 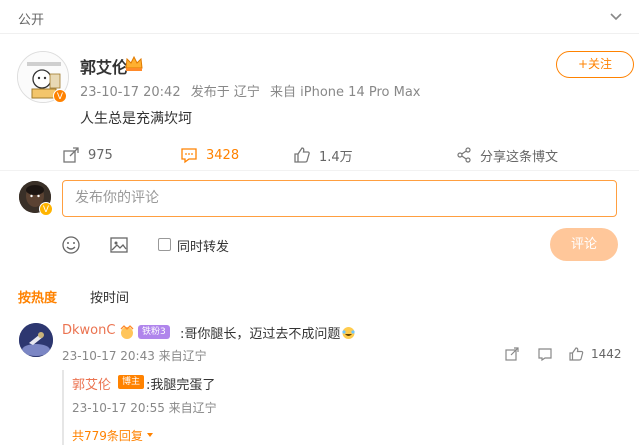 I want to click on reply-time: 23-10-17 20:55 来自辽宁, so click(x=144, y=408).